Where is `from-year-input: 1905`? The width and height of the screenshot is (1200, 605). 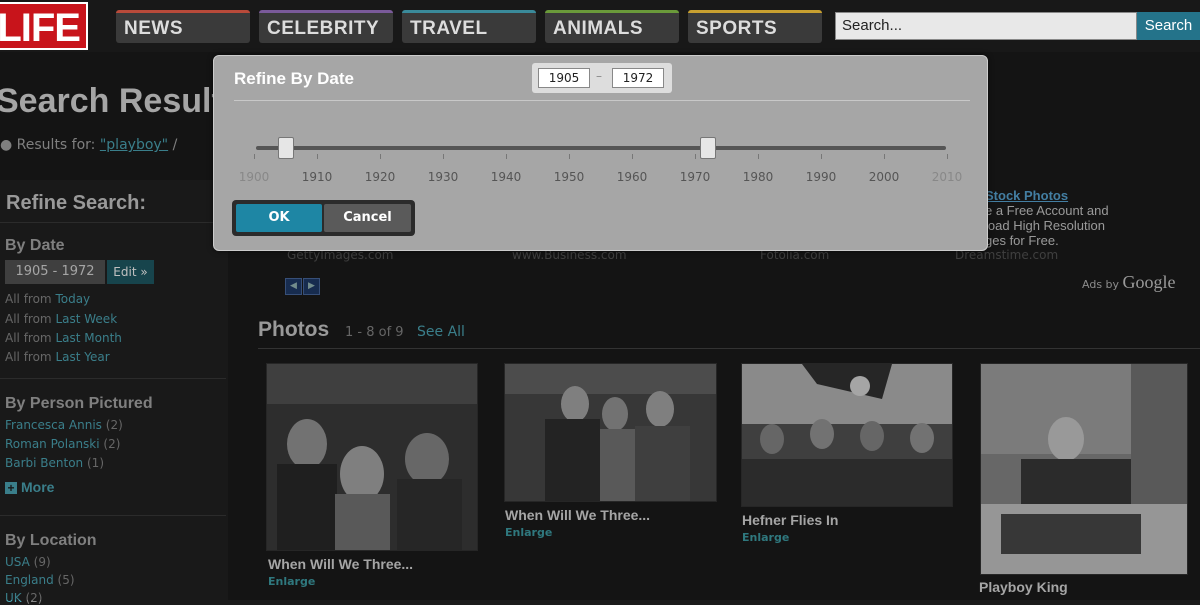
from-year-input: 1905 is located at coordinates (564, 78).